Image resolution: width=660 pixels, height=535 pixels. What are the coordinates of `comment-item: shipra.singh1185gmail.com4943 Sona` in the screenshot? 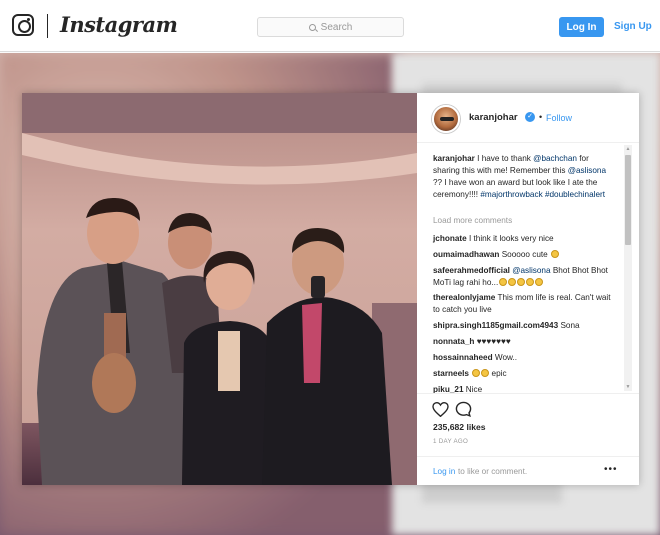 It's located at (524, 326).